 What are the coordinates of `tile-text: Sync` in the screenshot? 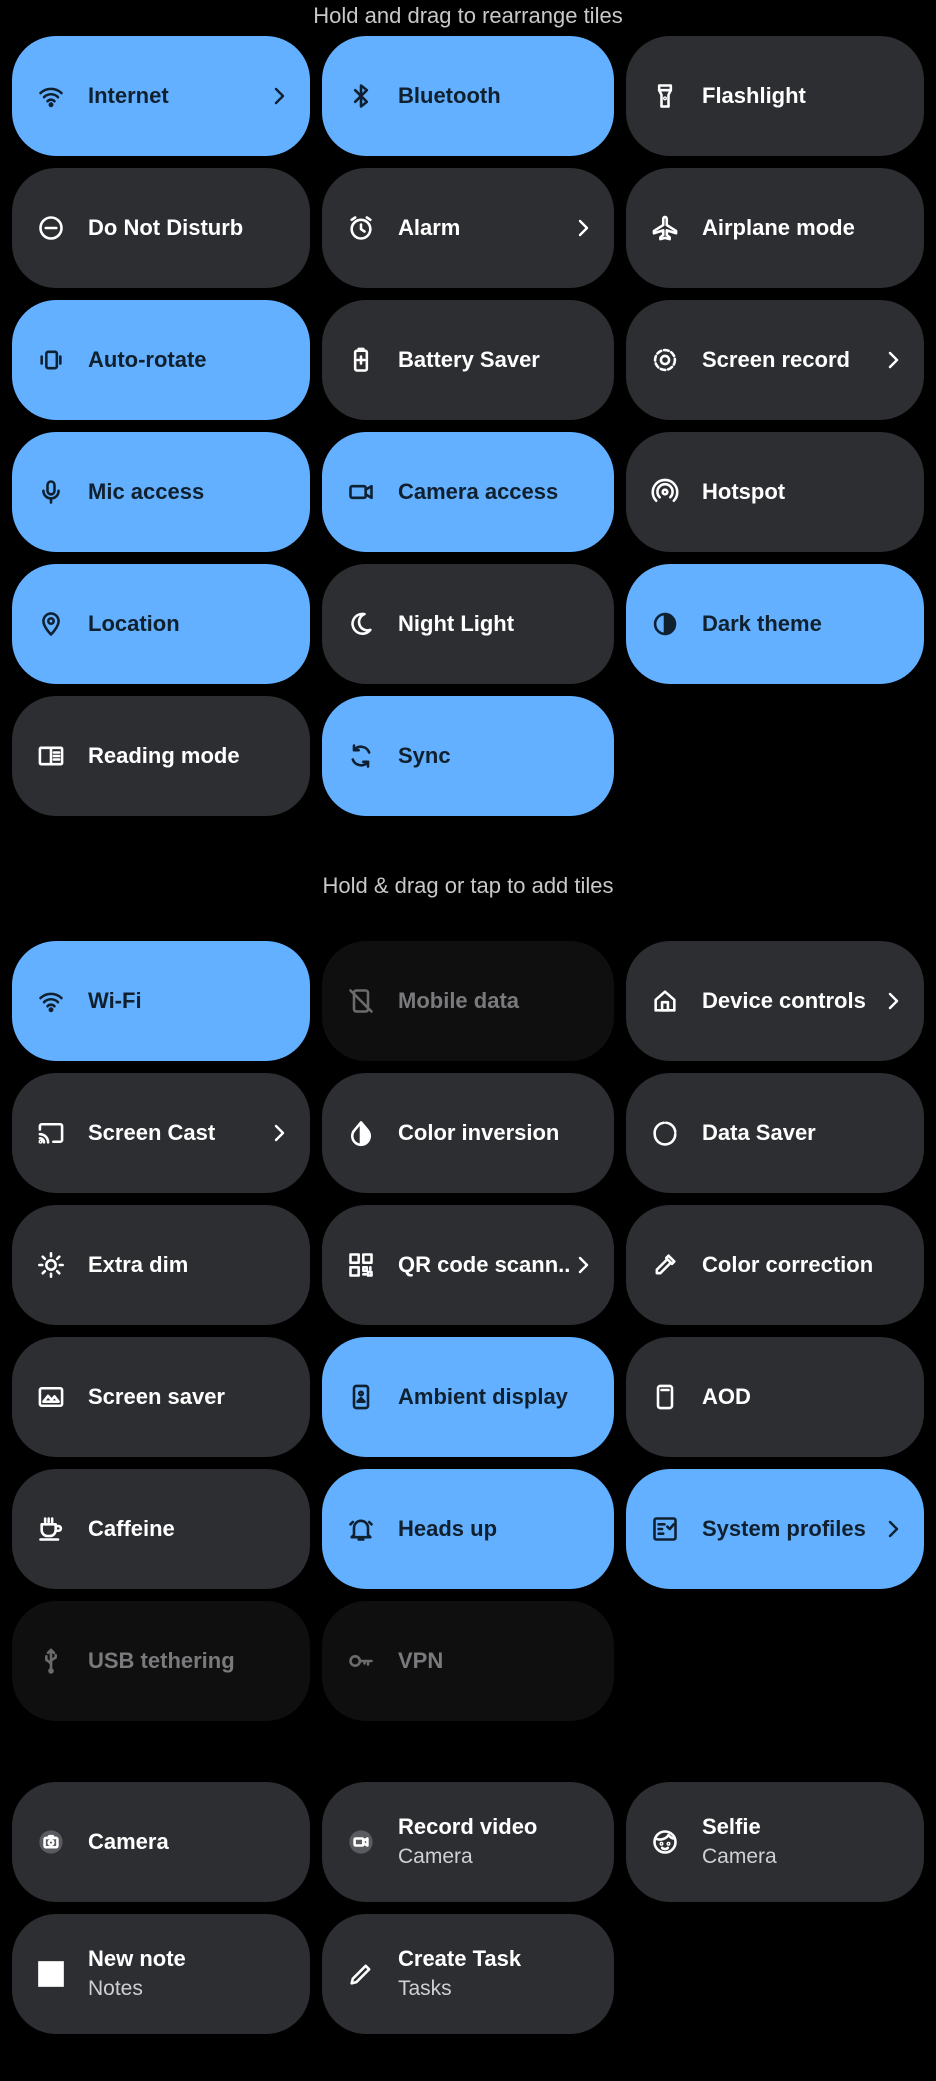 It's located at (495, 756).